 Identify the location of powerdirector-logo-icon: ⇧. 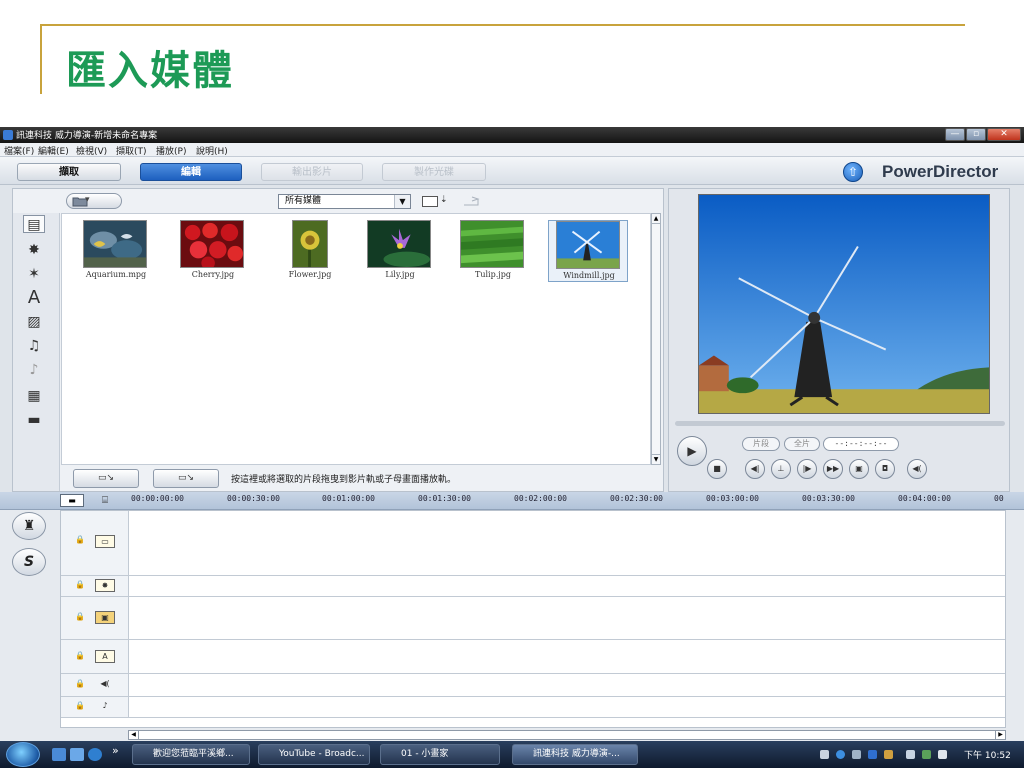
(853, 172).